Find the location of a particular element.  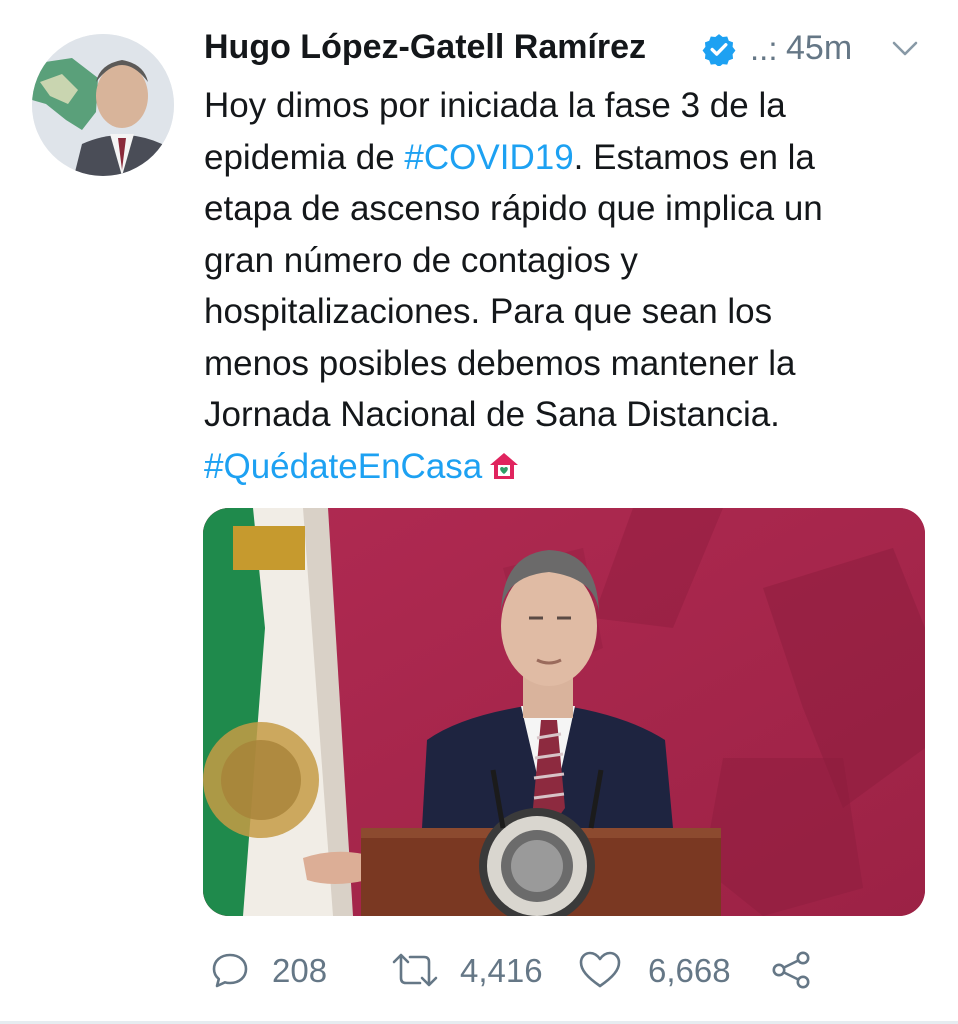

avatar is located at coordinates (103, 105).